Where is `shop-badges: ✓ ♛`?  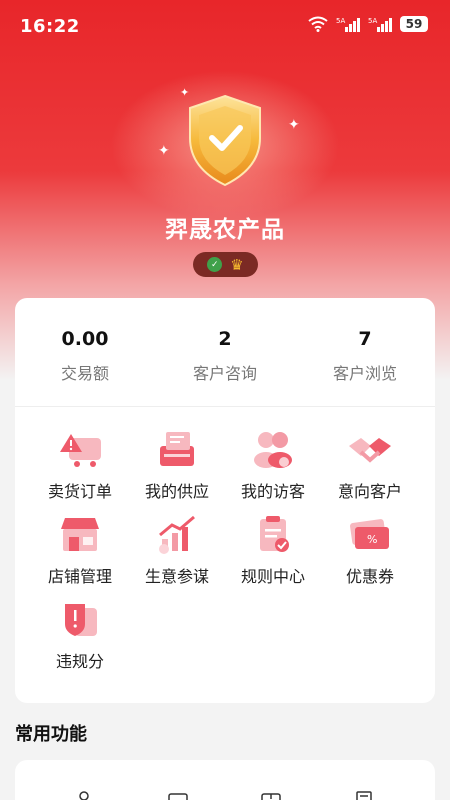
shop-badges: ✓ ♛ is located at coordinates (225, 264).